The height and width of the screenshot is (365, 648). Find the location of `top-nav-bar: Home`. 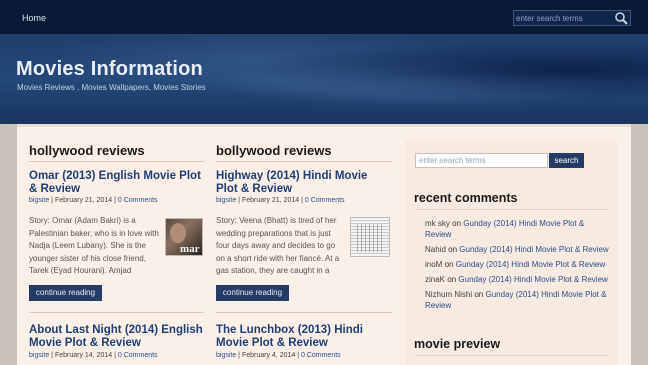

top-nav-bar: Home is located at coordinates (324, 17).